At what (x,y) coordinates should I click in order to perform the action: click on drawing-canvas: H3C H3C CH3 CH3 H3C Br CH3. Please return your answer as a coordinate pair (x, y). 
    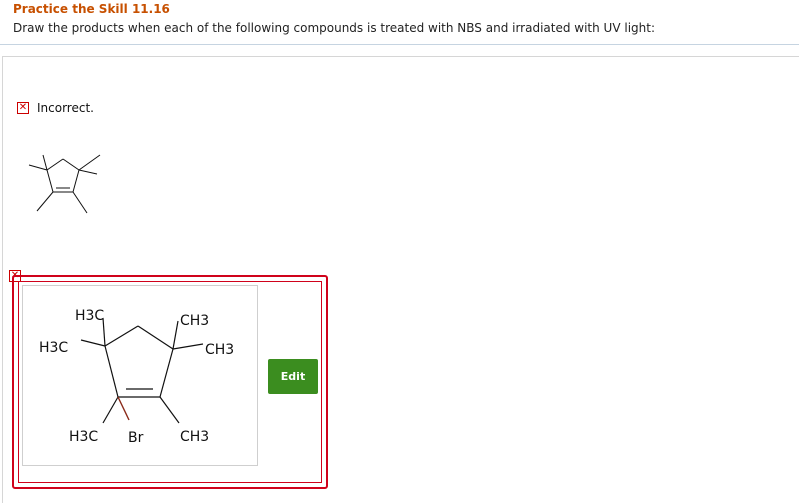
    Looking at the image, I should click on (140, 375).